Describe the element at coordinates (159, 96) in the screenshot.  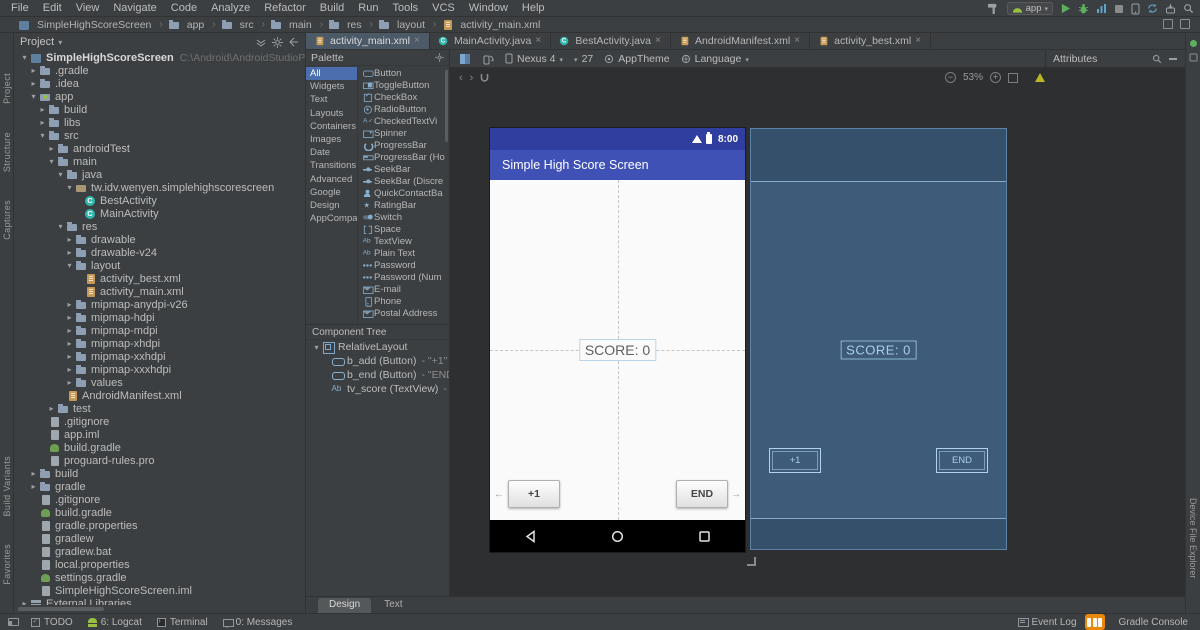
I see `project-tree-item: app` at that location.